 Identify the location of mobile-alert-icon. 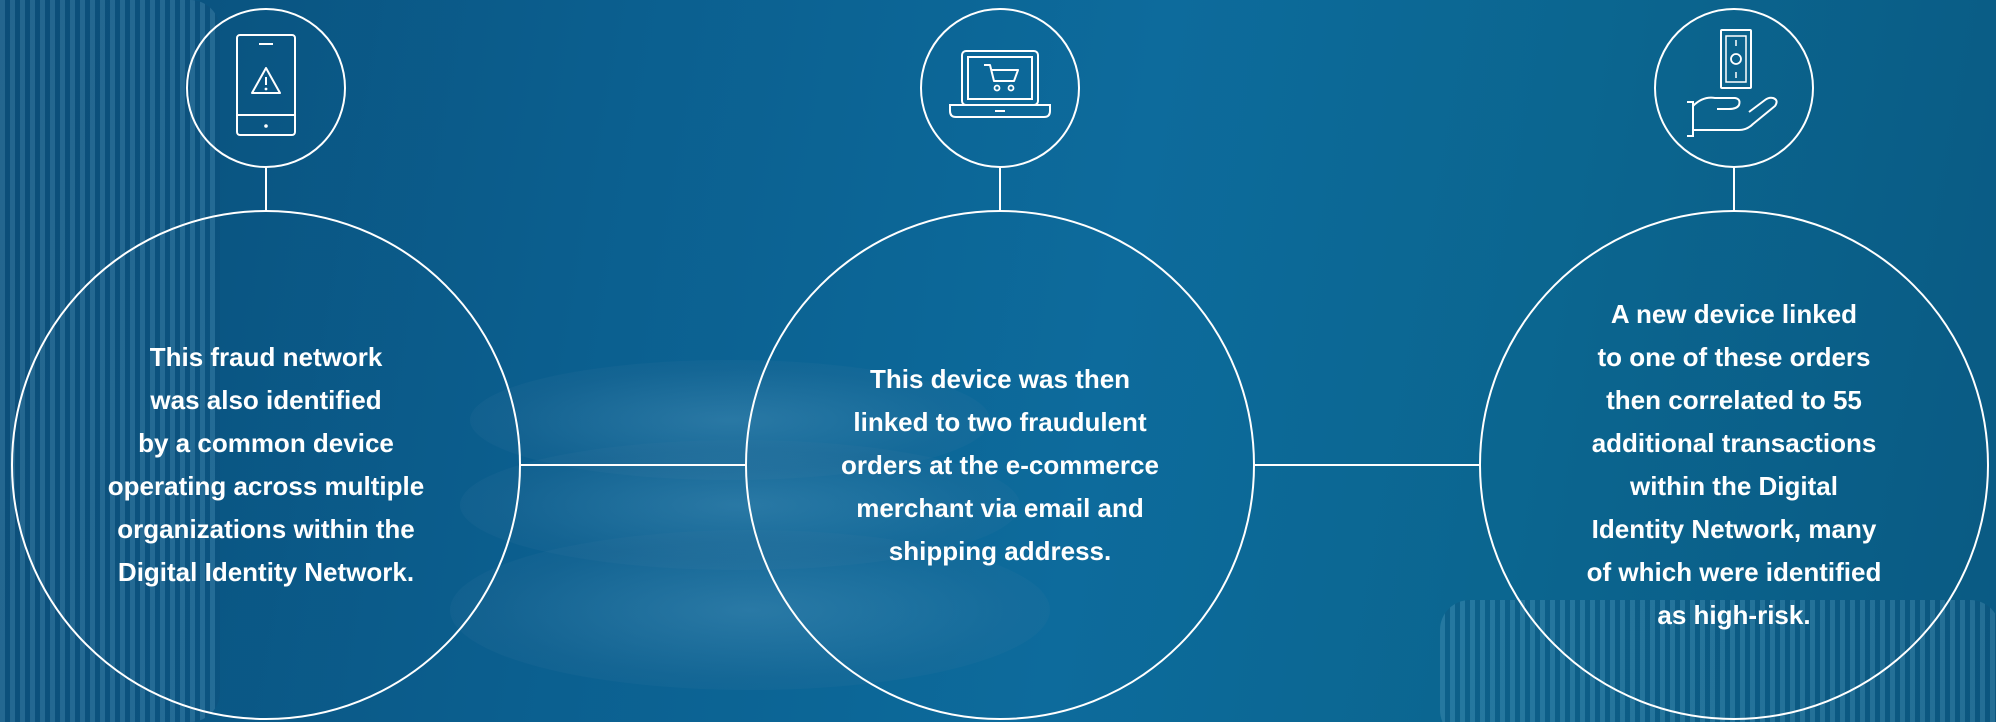
(266, 88).